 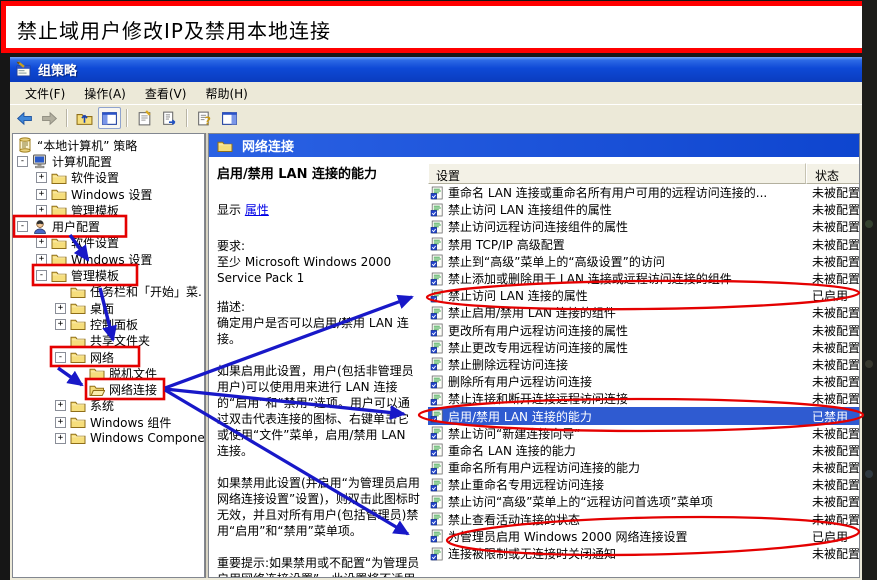 I want to click on group-policy-app-icon, so click(x=23, y=69).